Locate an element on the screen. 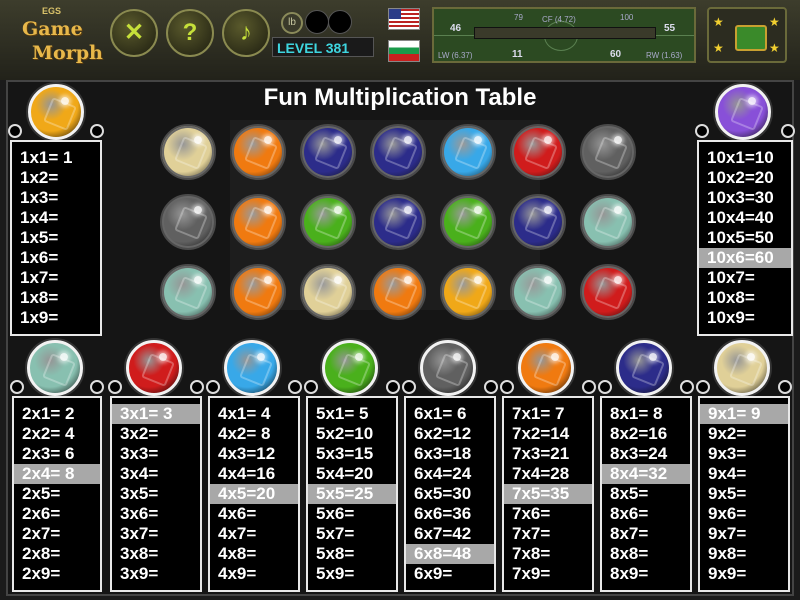 Image resolution: width=800 pixels, height=600 pixels. table-2-row-9: 2x9= is located at coordinates (57, 574).